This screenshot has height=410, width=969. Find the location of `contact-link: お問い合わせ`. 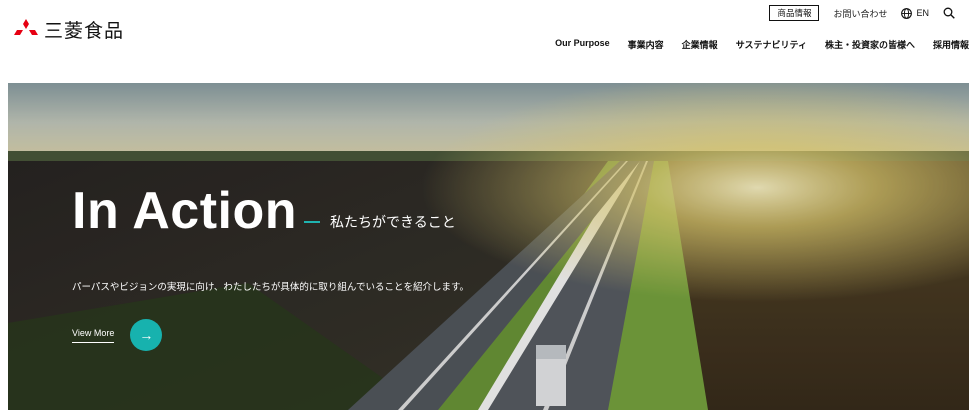

contact-link: お問い合わせ is located at coordinates (860, 13).